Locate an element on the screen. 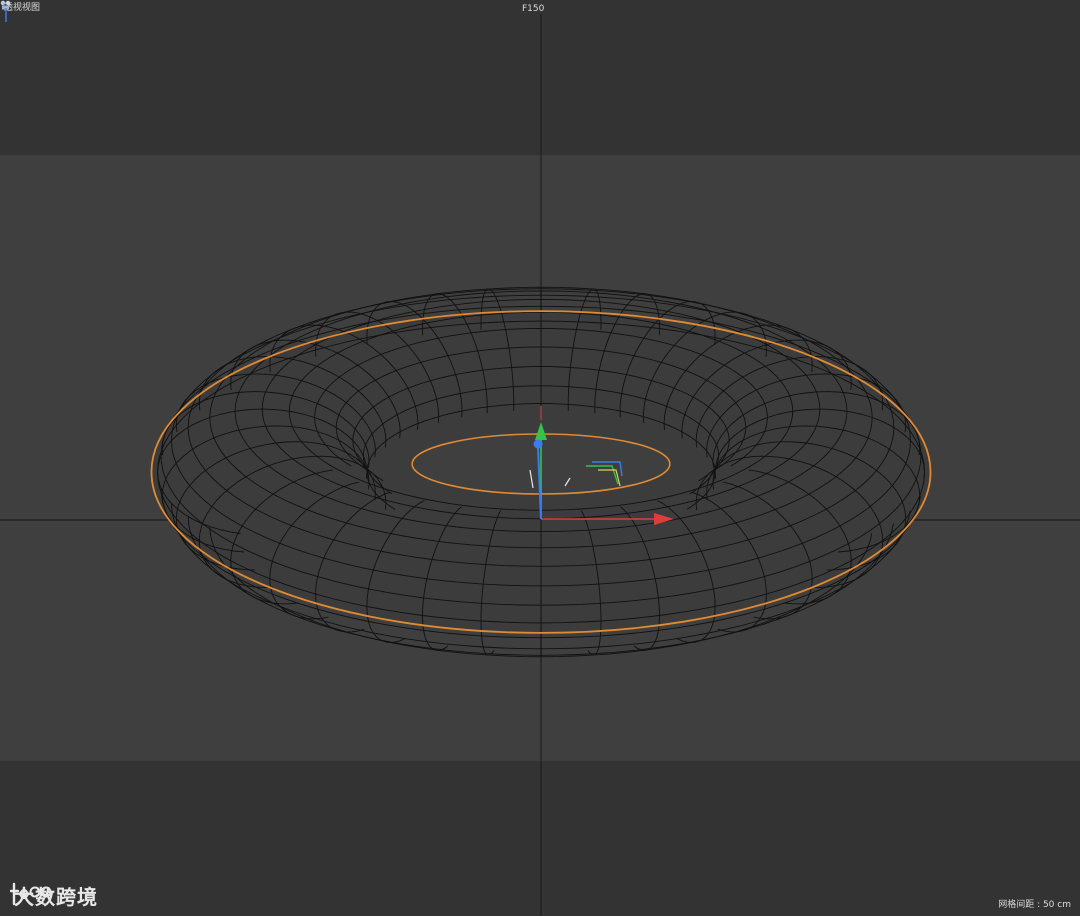 This screenshot has width=1080, height=916. axis-letter: Y is located at coordinates (4, 5).